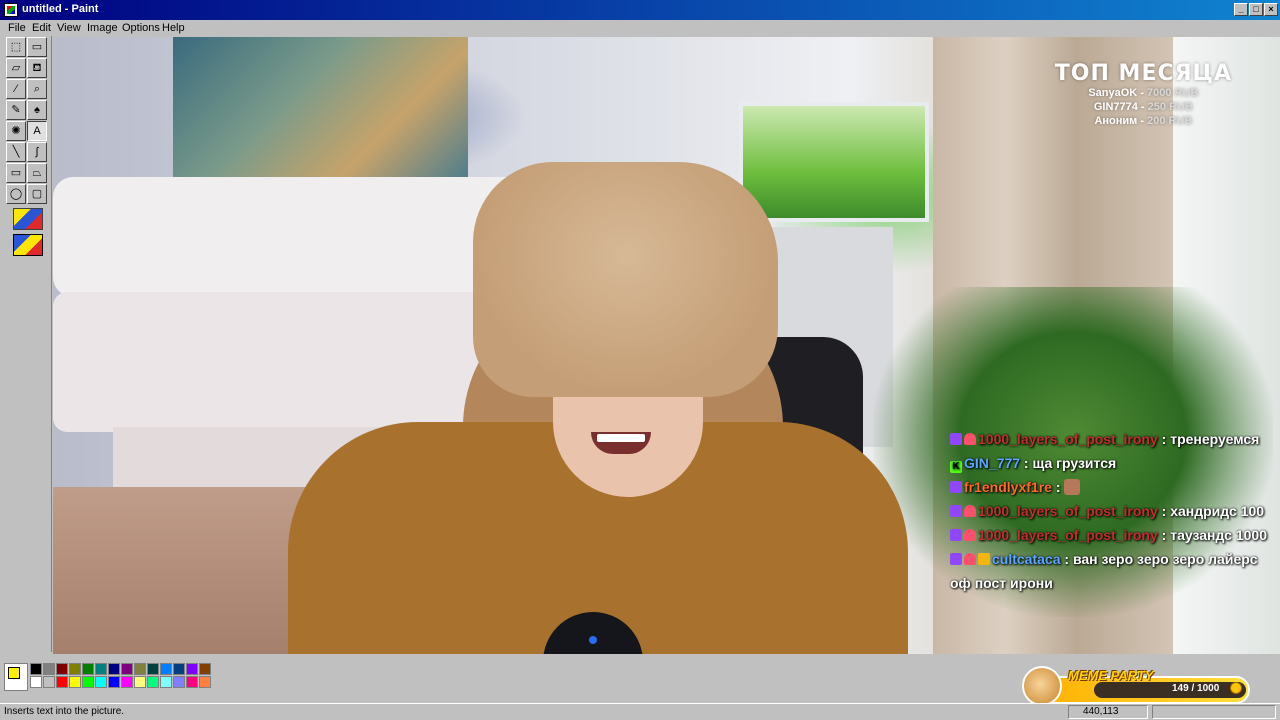  I want to click on menu-bar: File Edit View Image Options Help, so click(640, 28).